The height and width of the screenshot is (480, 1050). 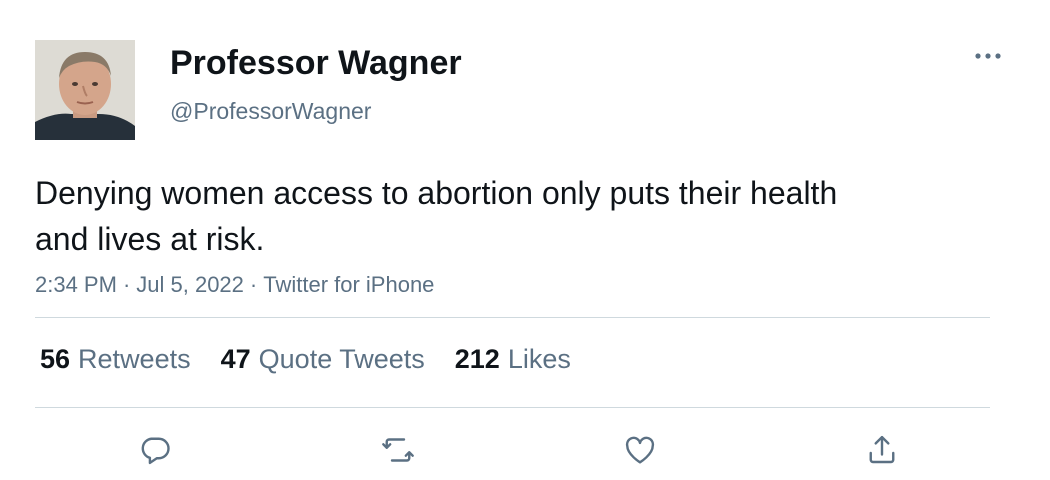 I want to click on author-handle: @ProfessorWagner, so click(x=270, y=111).